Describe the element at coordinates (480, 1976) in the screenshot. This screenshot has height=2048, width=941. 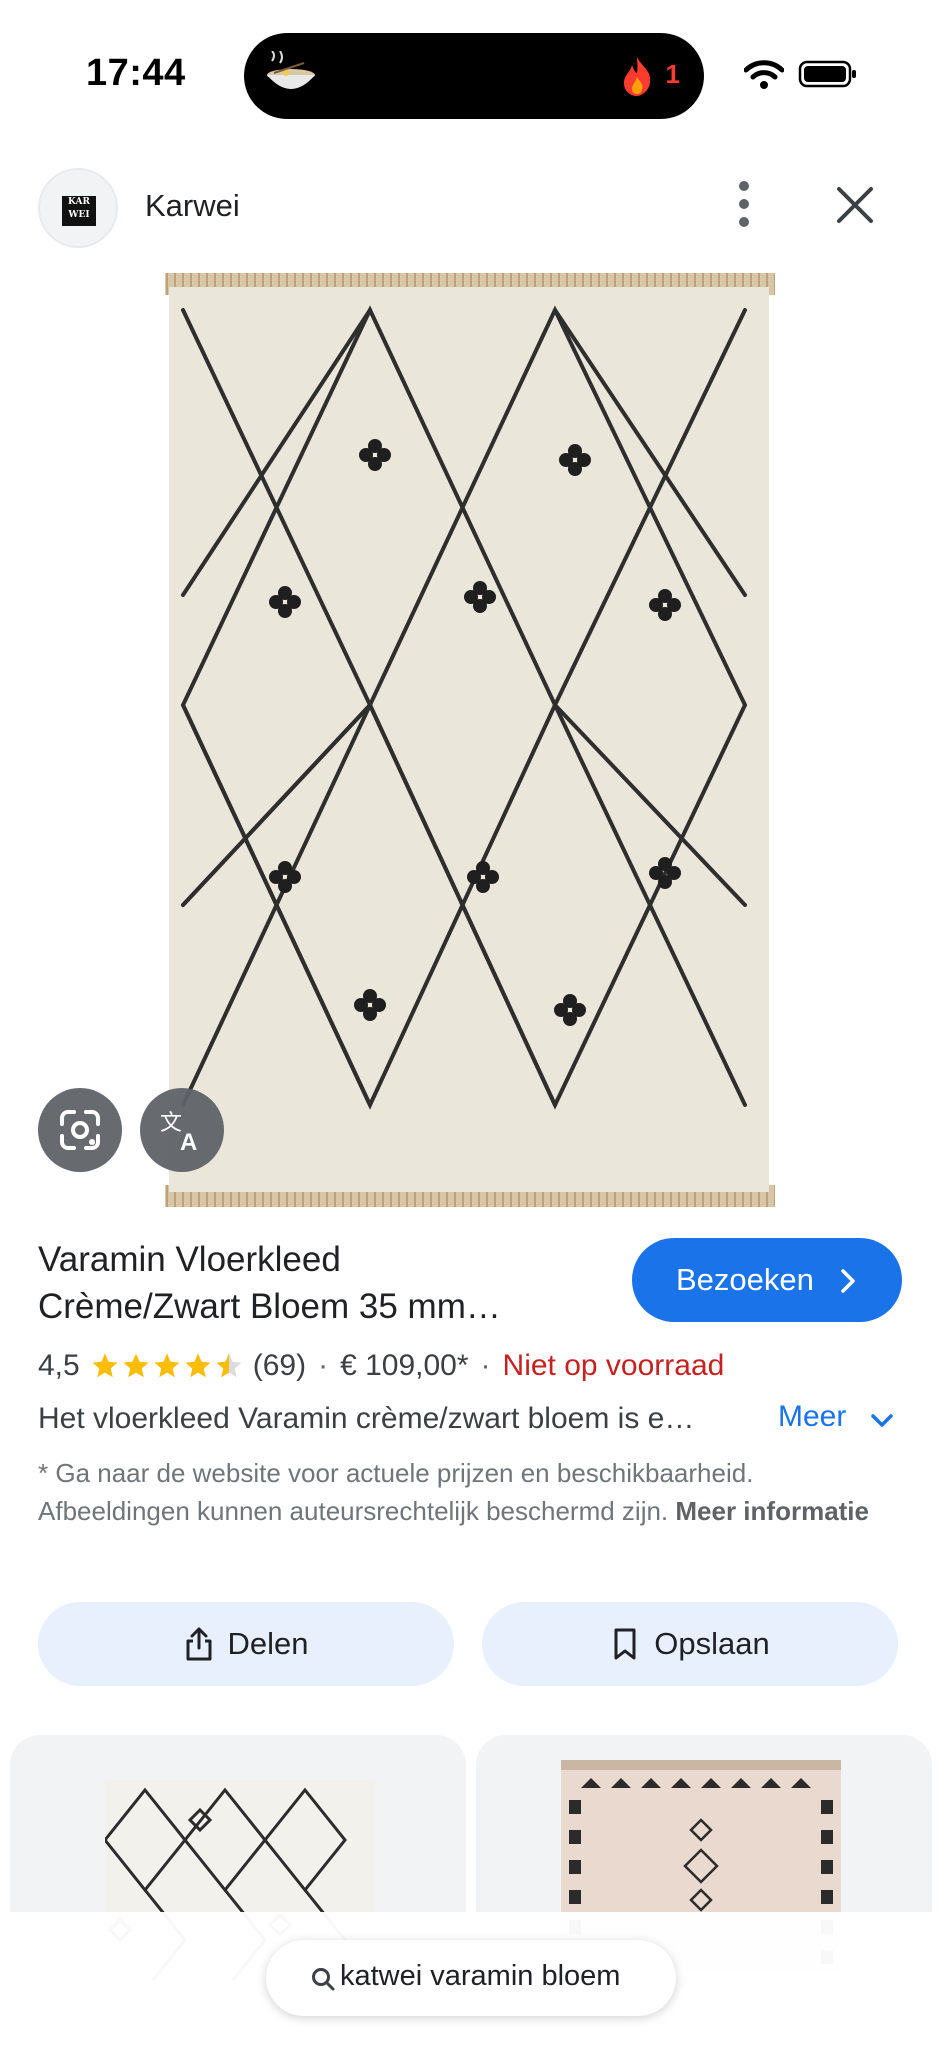
I see `search-query: katwei varamin bloem` at that location.